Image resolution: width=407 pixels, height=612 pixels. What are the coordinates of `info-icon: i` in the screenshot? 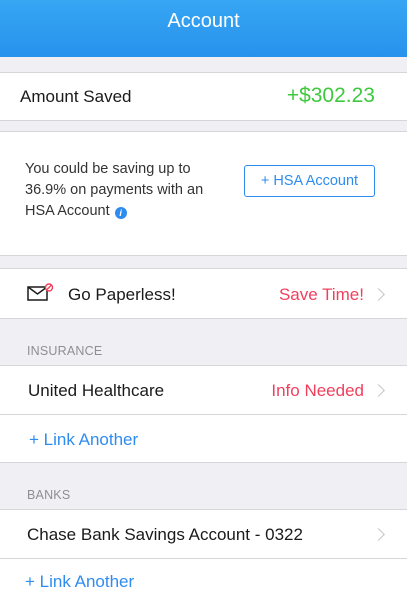 It's located at (120, 213).